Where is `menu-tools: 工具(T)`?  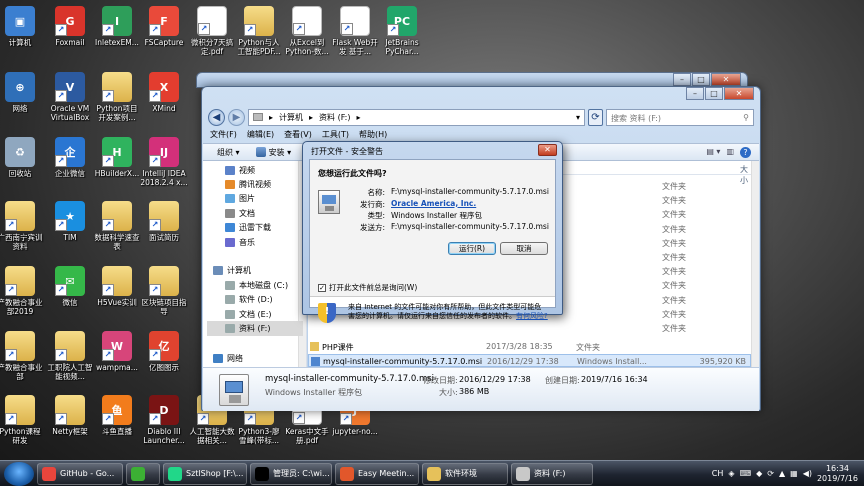 menu-tools: 工具(T) is located at coordinates (335, 134).